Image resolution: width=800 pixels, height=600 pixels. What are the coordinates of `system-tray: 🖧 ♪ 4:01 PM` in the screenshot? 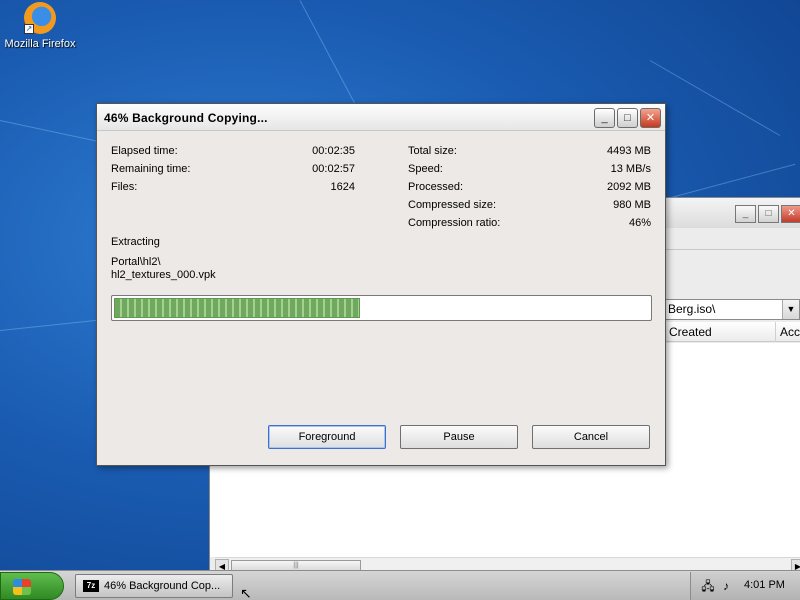 It's located at (745, 586).